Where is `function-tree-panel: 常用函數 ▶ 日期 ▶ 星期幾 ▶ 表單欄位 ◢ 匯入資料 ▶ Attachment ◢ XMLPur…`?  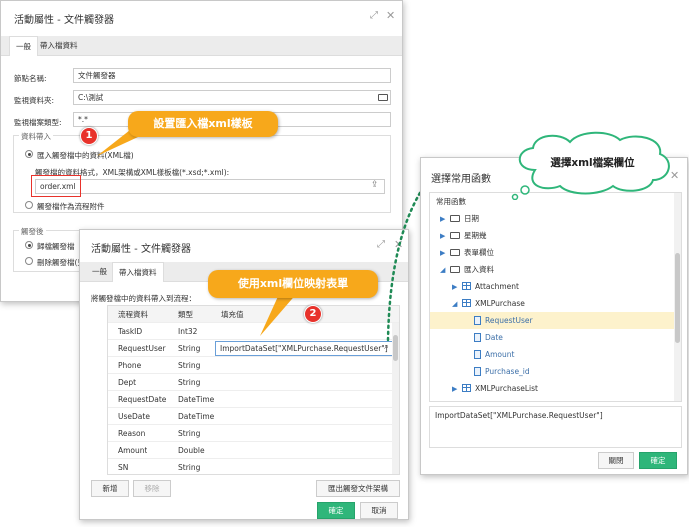 function-tree-panel: 常用函數 ▶ 日期 ▶ 星期幾 ▶ 表單欄位 ◢ 匯入資料 ▶ Attachment ◢ XMLPur… is located at coordinates (555, 297).